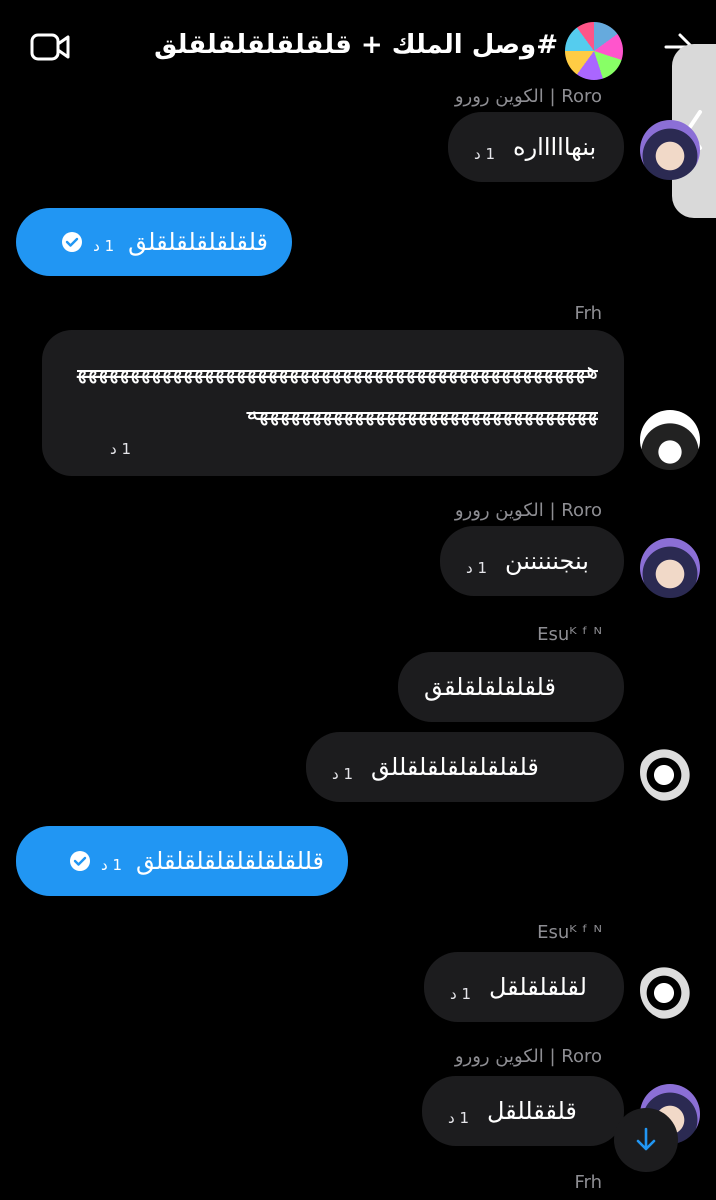  I want to click on message-text: قلقلقلقلقلقق, so click(490, 687).